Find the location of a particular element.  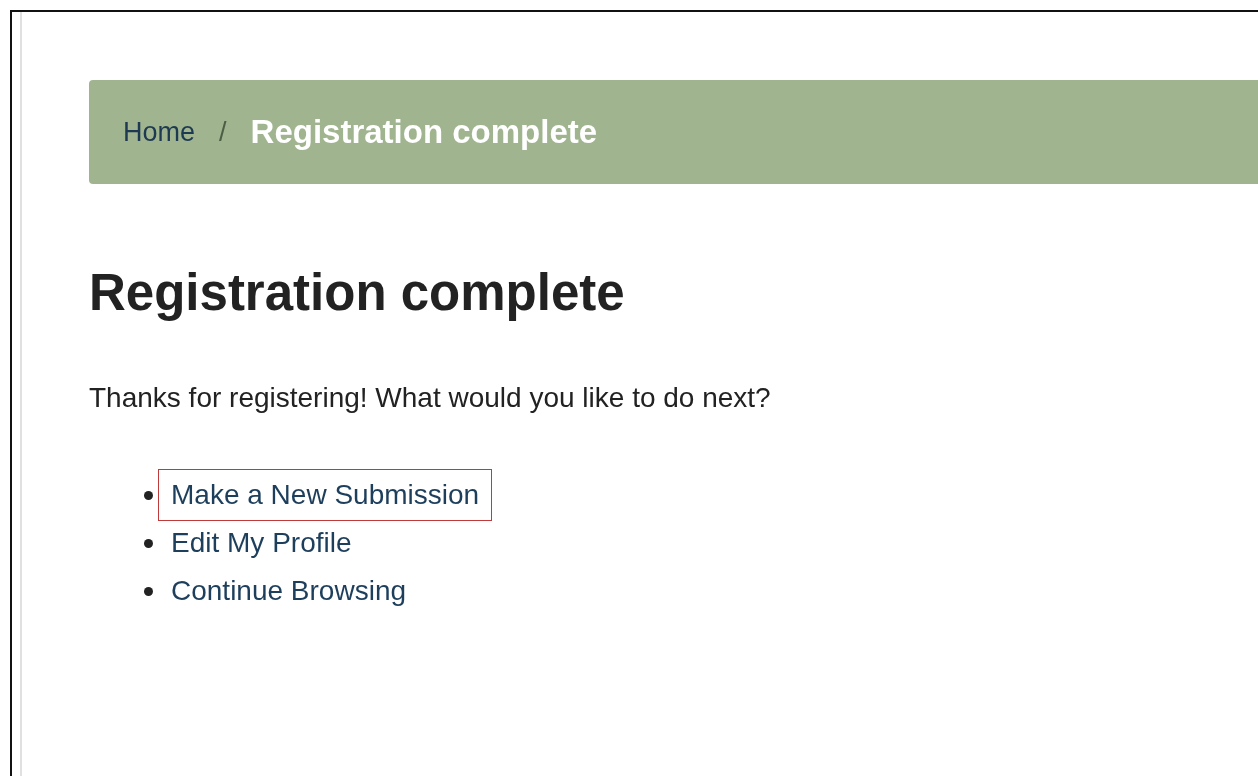

breadcrumb-link: Home is located at coordinates (159, 132).